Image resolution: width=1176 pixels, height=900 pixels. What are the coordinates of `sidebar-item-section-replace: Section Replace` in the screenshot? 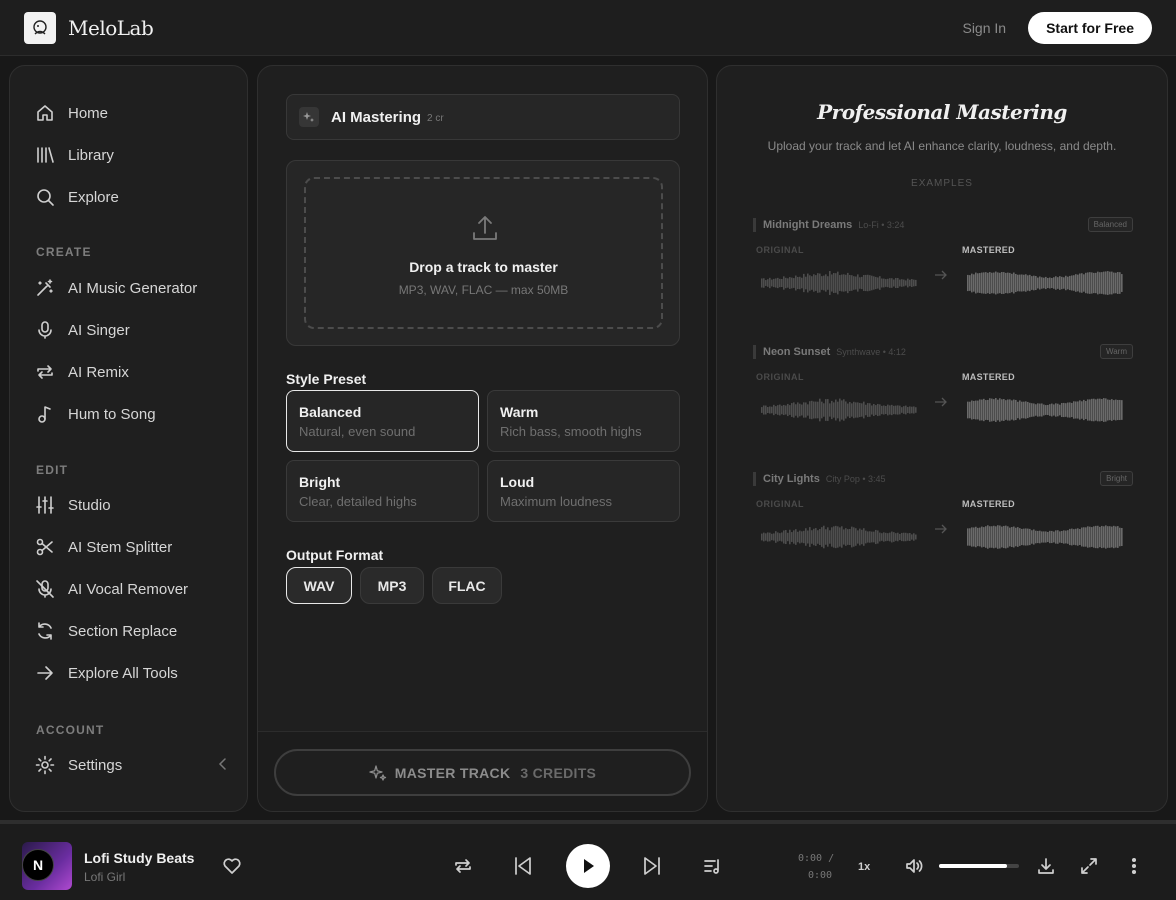 It's located at (106, 631).